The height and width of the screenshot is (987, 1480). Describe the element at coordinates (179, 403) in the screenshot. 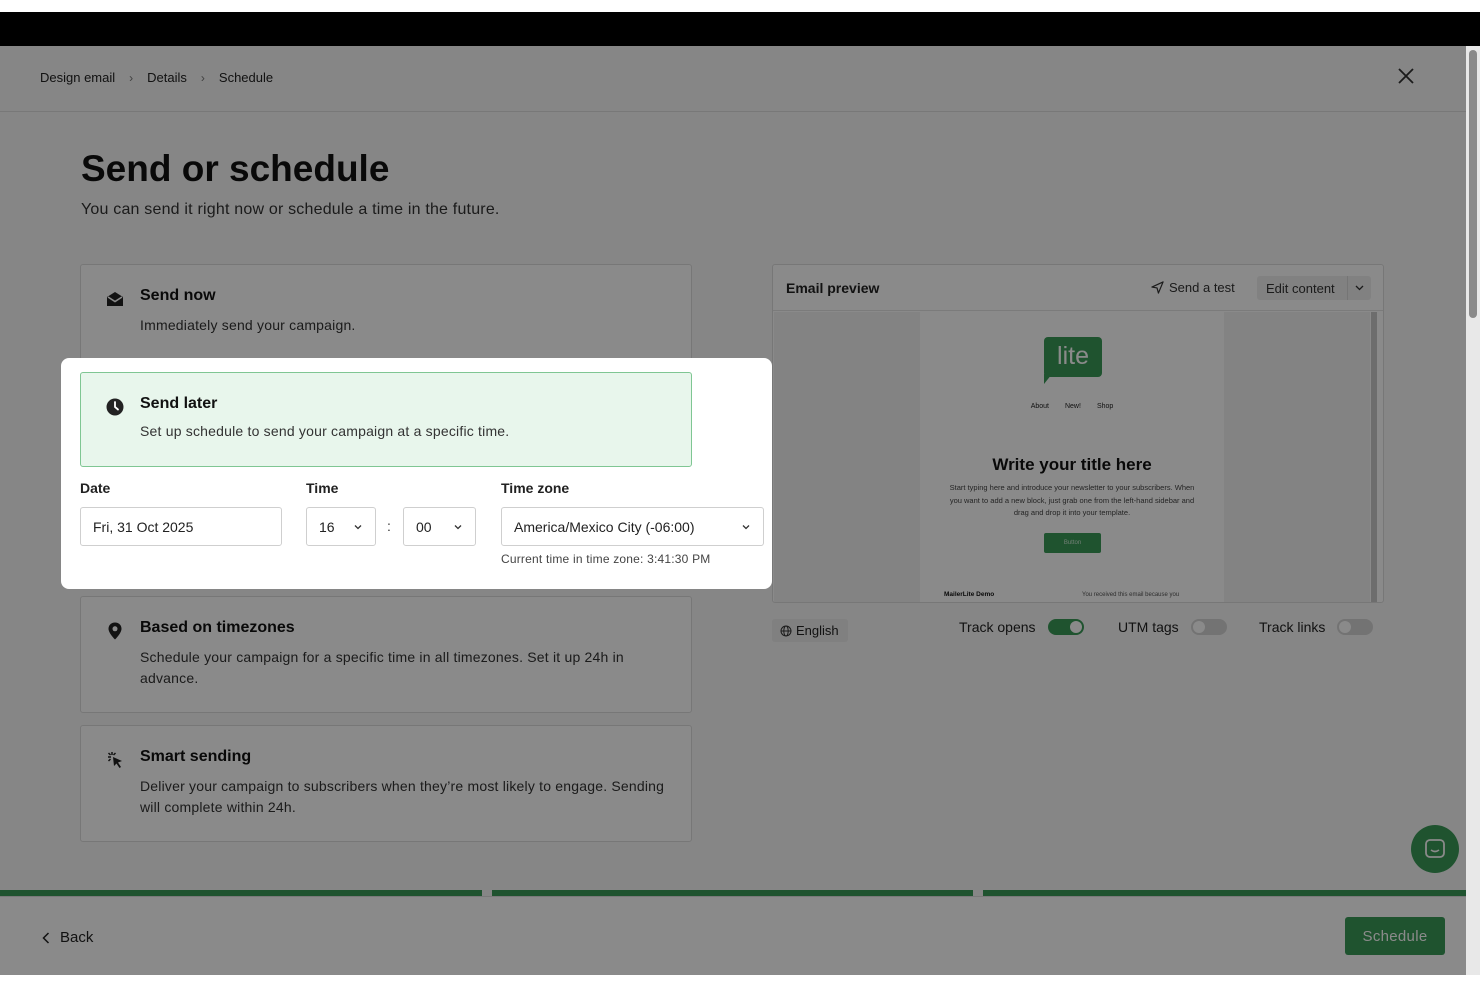

I see `option-title: Send later` at that location.